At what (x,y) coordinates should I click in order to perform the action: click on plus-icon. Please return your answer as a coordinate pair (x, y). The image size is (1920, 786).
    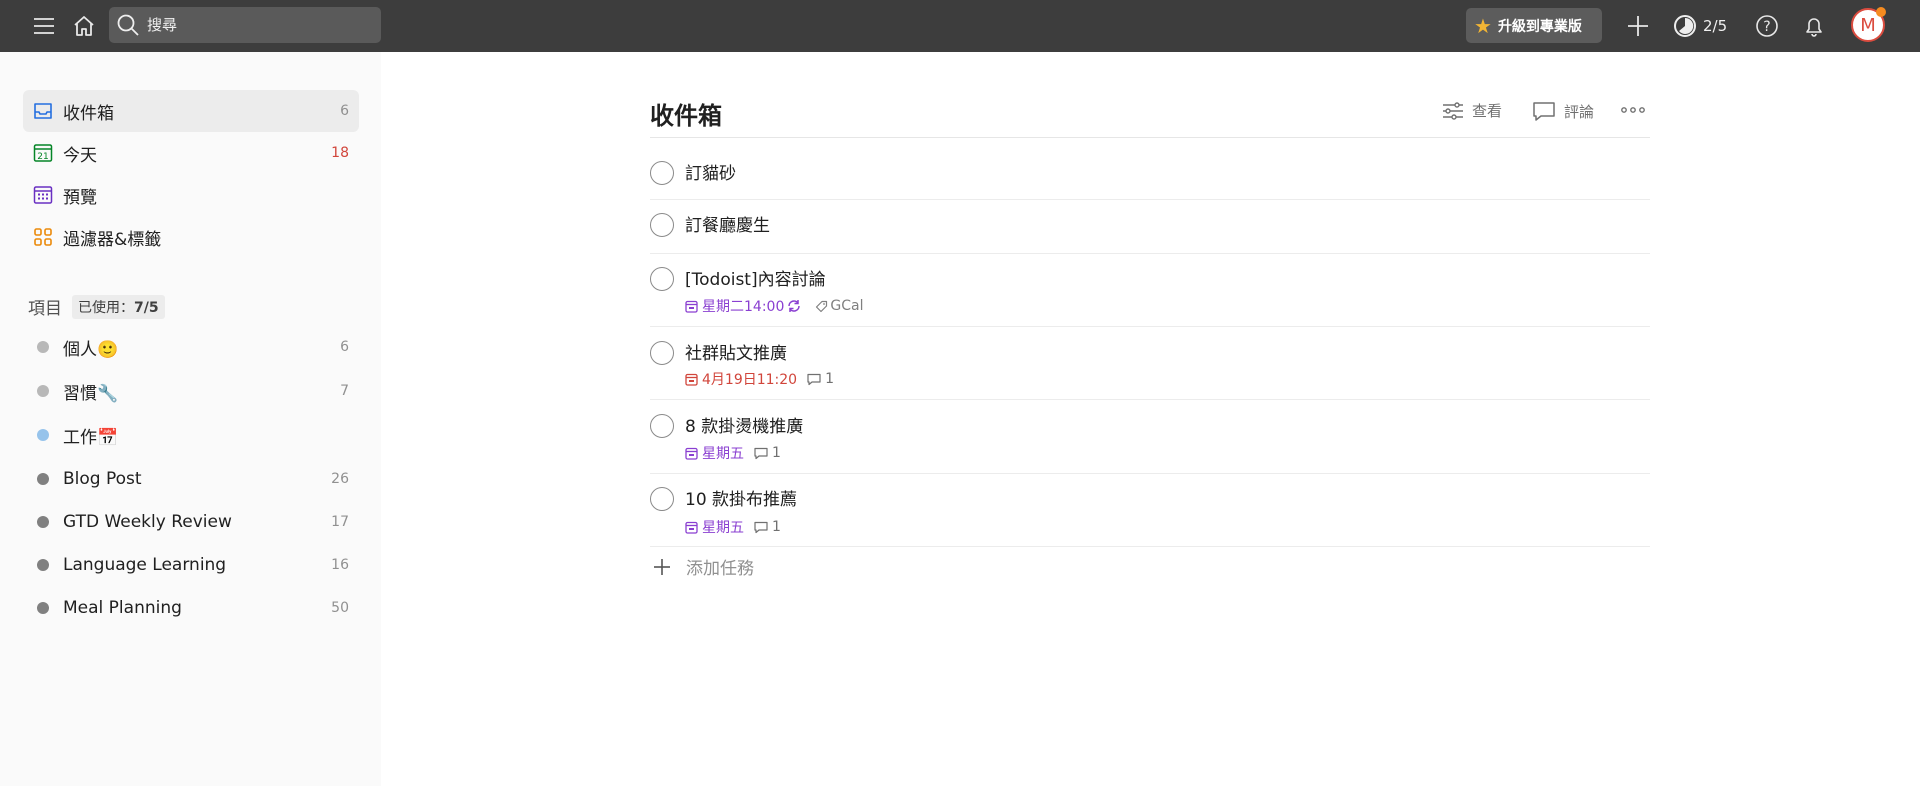
    Looking at the image, I should click on (662, 567).